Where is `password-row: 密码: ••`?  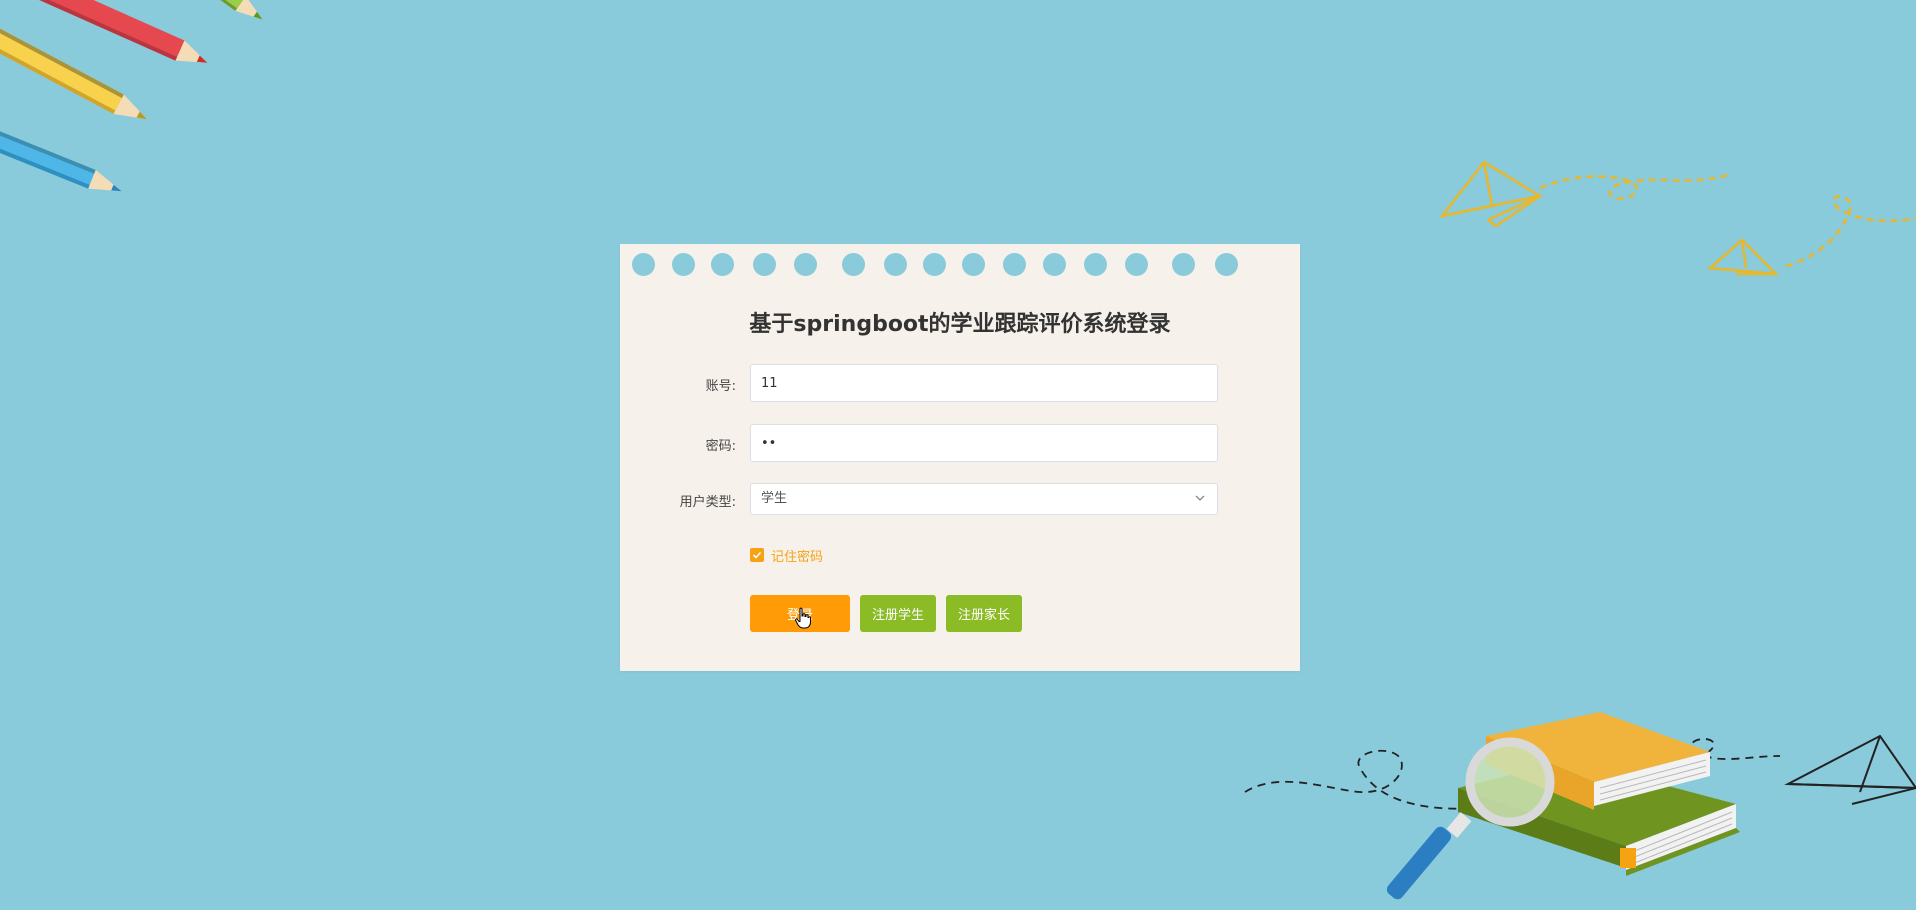
password-row: 密码: •• is located at coordinates (960, 444).